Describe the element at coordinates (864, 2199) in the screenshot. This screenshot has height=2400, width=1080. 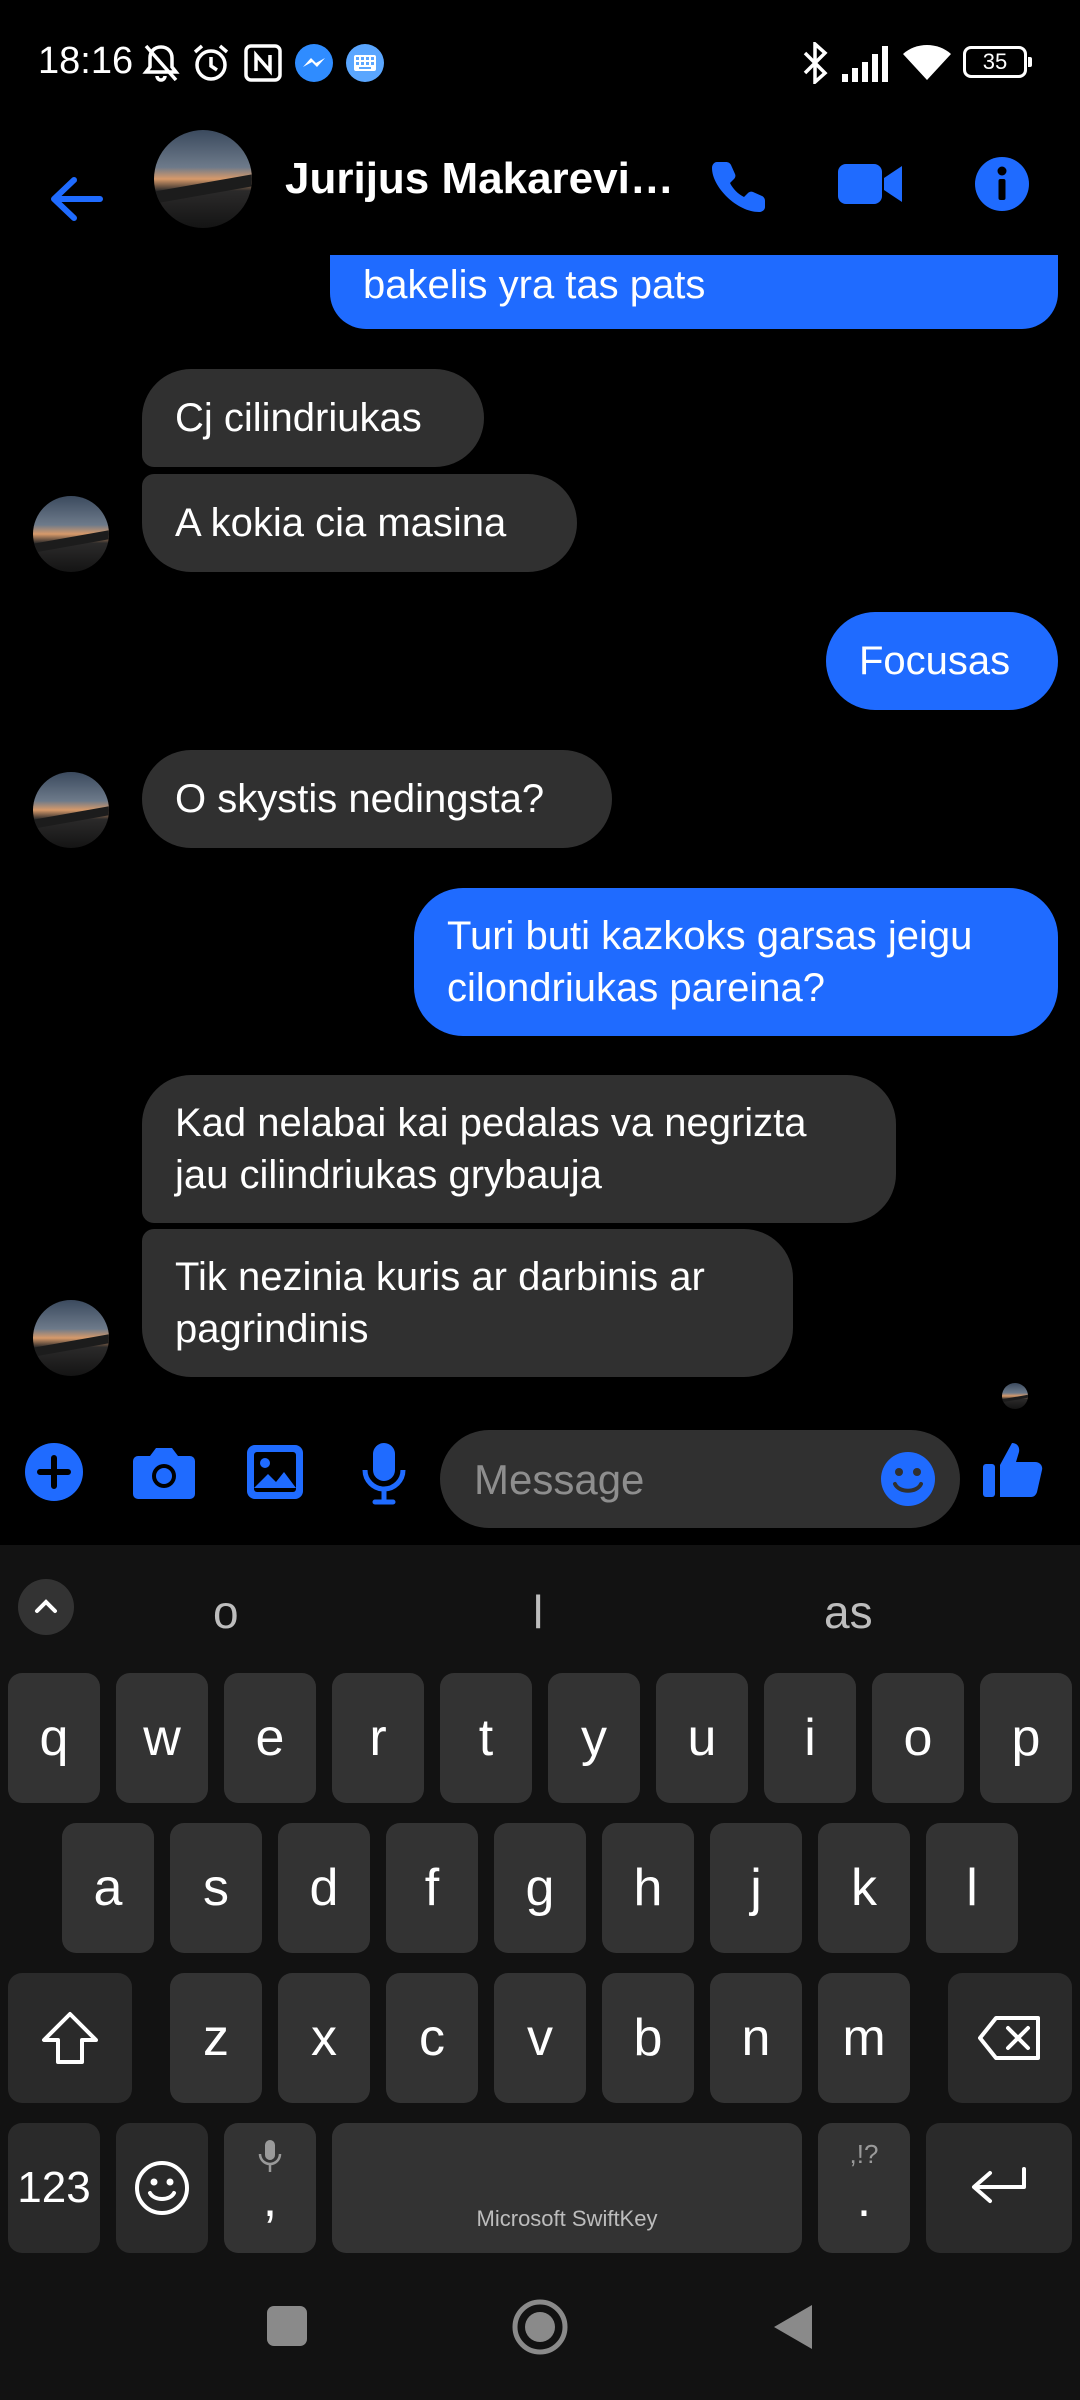
I see `period-label: .` at that location.